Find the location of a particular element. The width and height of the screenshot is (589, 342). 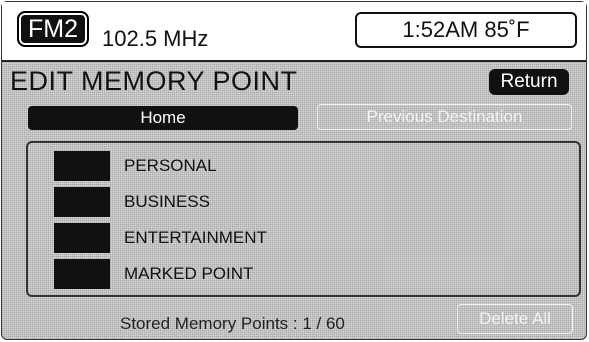

category-label: ENTERTAINMENT is located at coordinates (195, 237).